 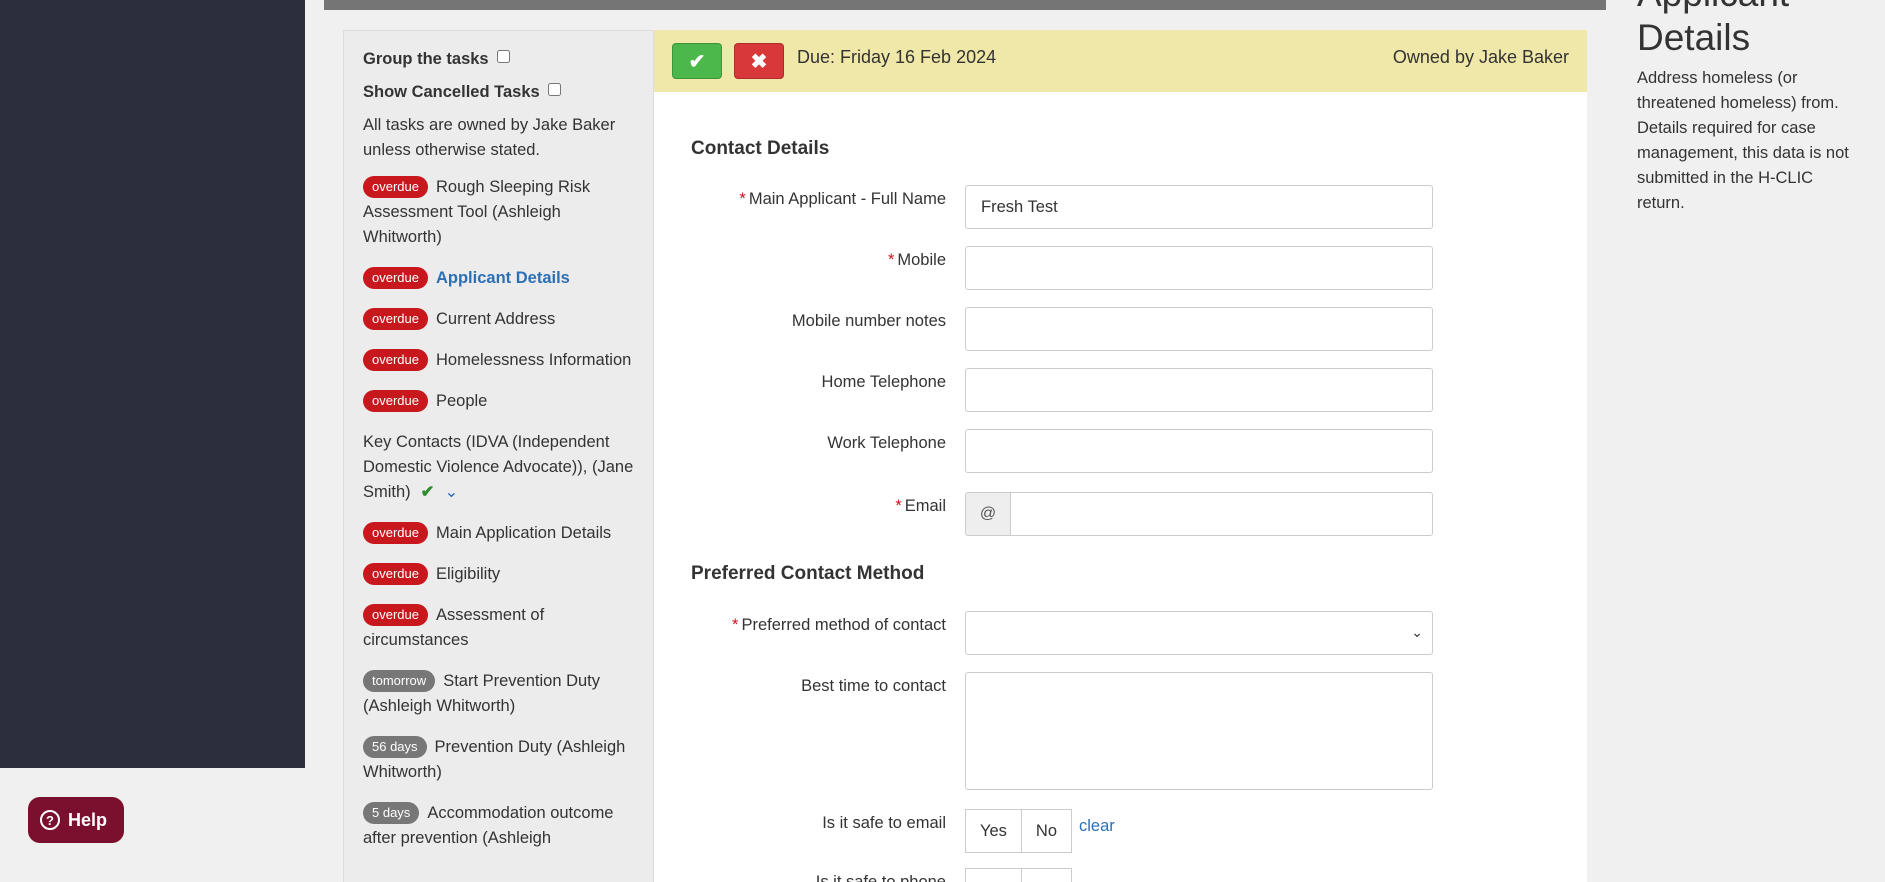 I want to click on task-label: Homelessness Information, so click(x=533, y=360).